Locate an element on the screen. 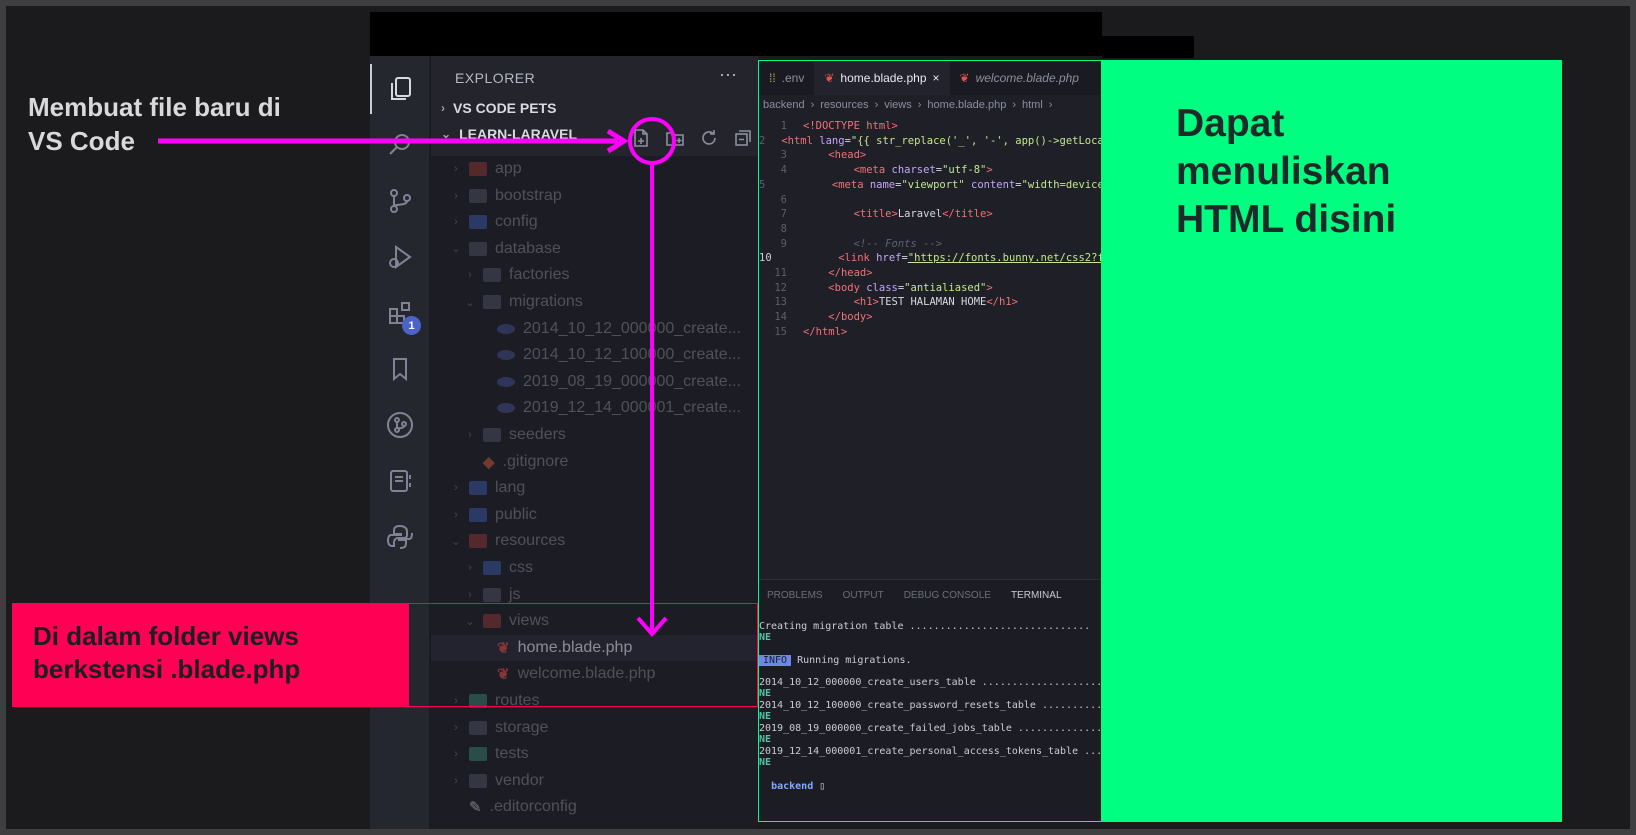 The height and width of the screenshot is (835, 1636). tree-item: › seeders is located at coordinates (594, 435).